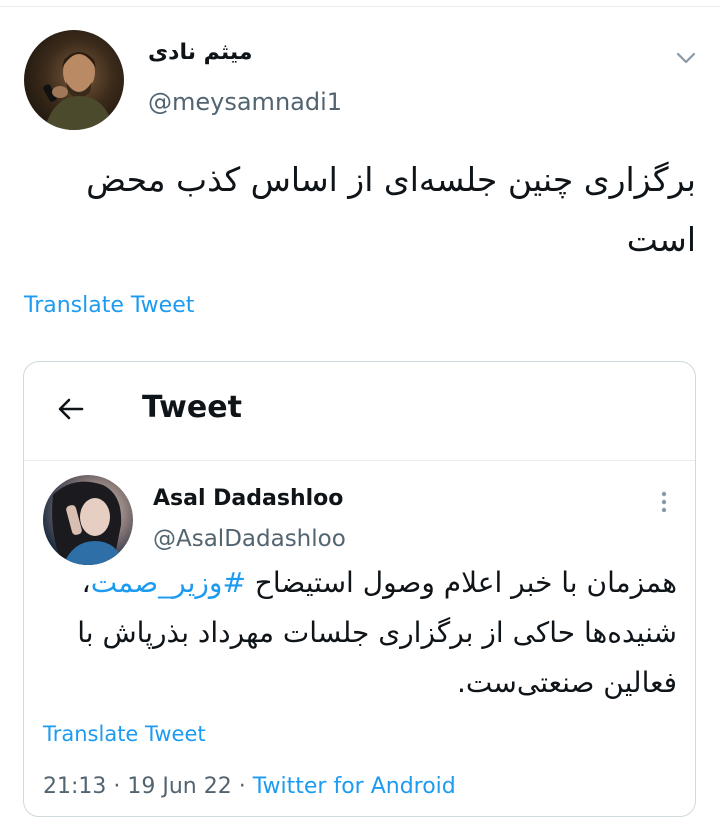  I want to click on card-header: Tweet, so click(359, 411).